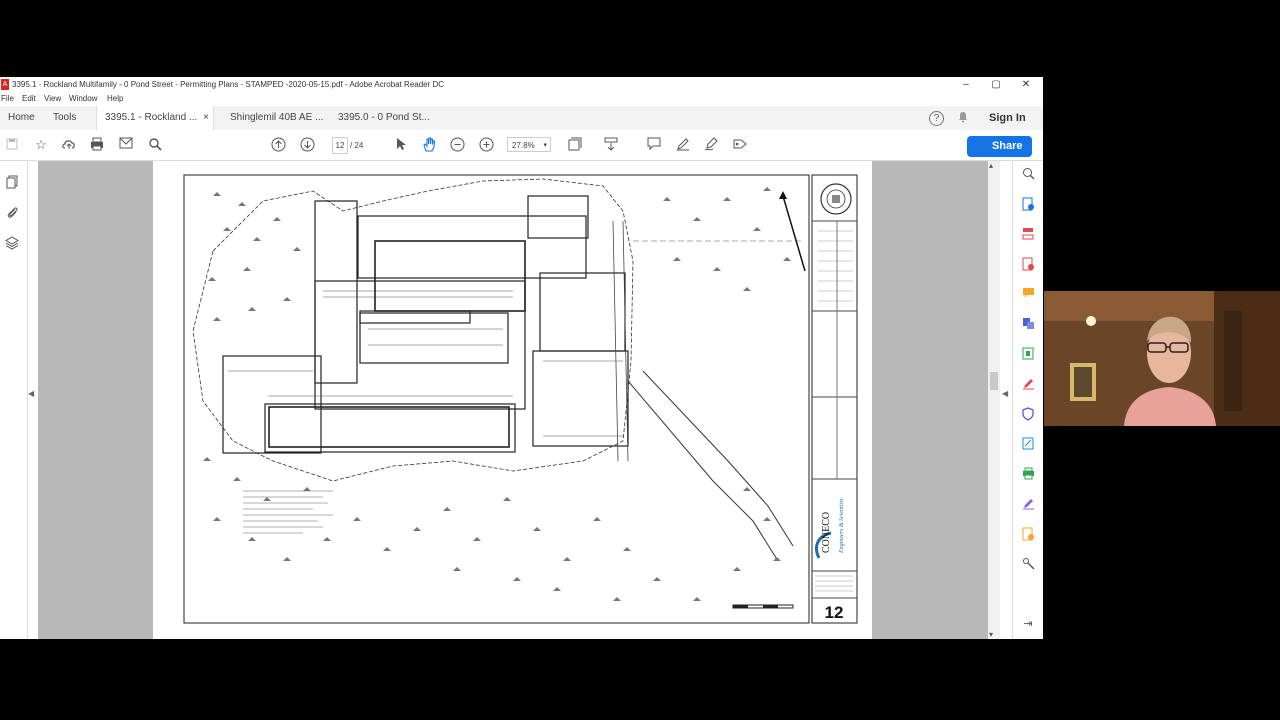 The image size is (1280, 720). What do you see at coordinates (29, 98) in the screenshot?
I see `menu-edit: Edit` at bounding box center [29, 98].